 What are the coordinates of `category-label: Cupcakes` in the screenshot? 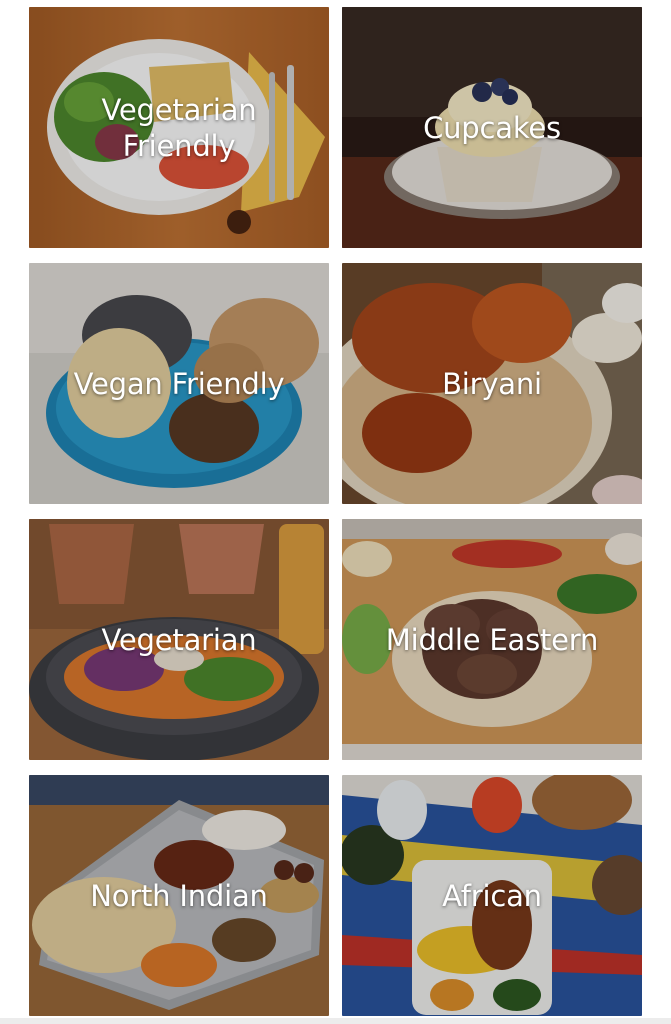 It's located at (492, 127).